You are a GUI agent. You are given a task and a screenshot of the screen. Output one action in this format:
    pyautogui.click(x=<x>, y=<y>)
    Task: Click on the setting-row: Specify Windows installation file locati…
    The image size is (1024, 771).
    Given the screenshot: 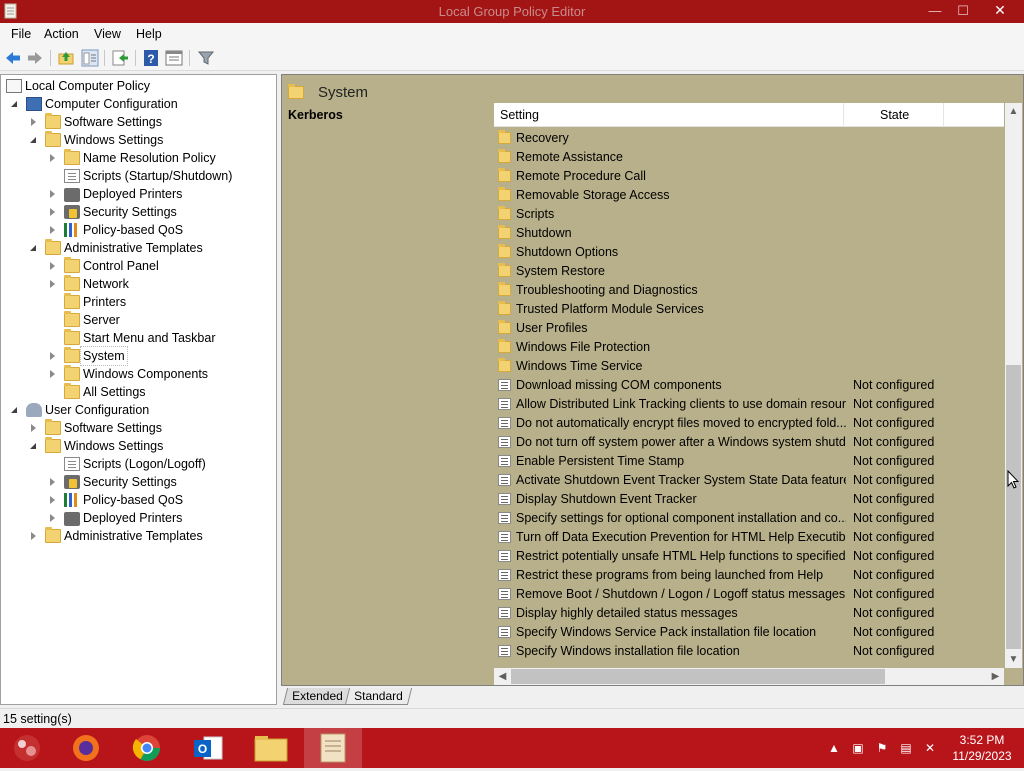 What is the action you would take?
    pyautogui.click(x=749, y=651)
    